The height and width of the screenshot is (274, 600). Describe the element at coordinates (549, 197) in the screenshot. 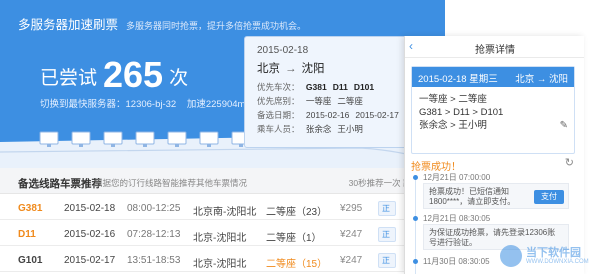

I see `pay-button: 支付` at that location.